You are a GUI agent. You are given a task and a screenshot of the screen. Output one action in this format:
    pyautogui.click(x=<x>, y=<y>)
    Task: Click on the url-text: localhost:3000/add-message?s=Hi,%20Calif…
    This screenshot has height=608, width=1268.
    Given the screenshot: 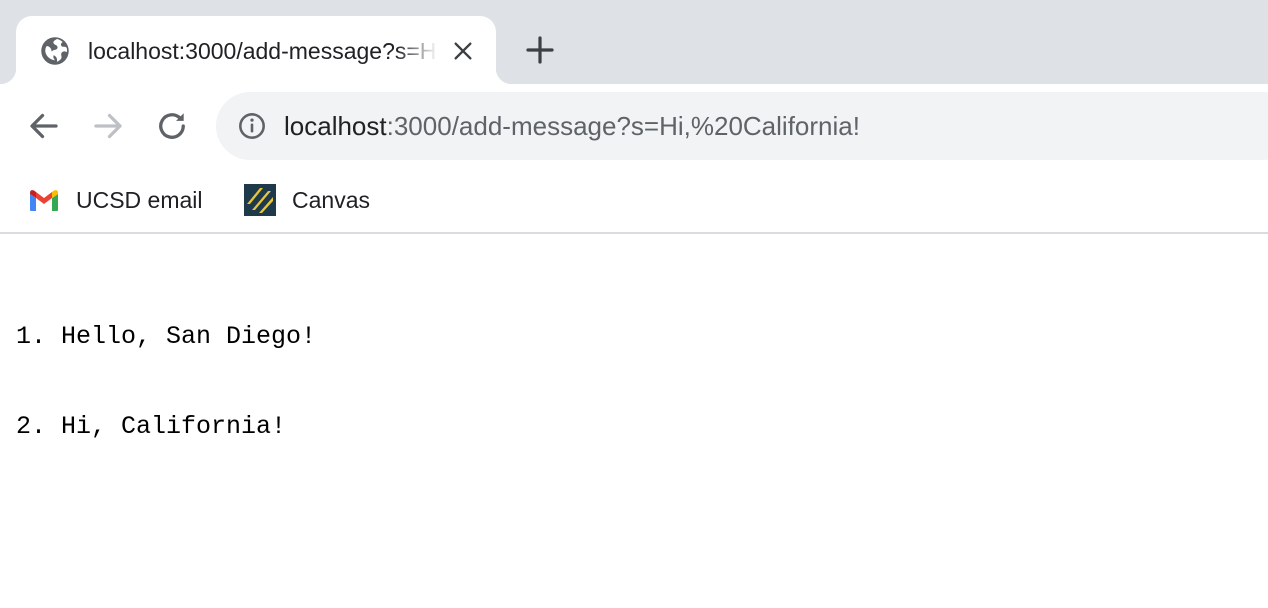 What is the action you would take?
    pyautogui.click(x=572, y=126)
    